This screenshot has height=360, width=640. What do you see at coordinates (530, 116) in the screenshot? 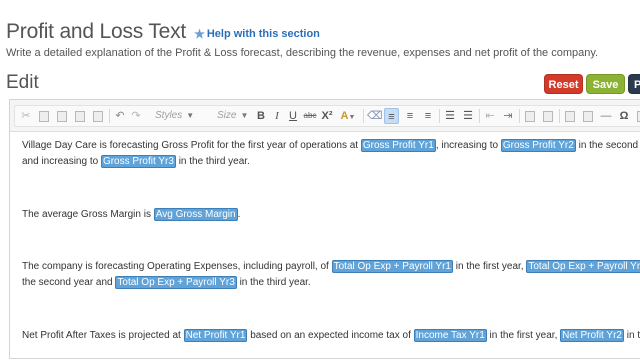
I see `find-icon` at bounding box center [530, 116].